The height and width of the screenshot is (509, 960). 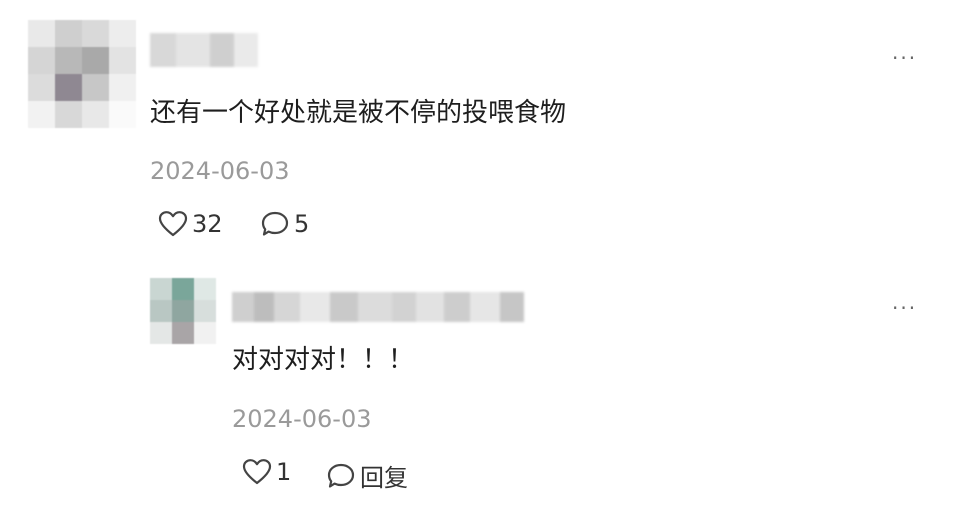 I want to click on comment-button: 5, so click(x=284, y=224).